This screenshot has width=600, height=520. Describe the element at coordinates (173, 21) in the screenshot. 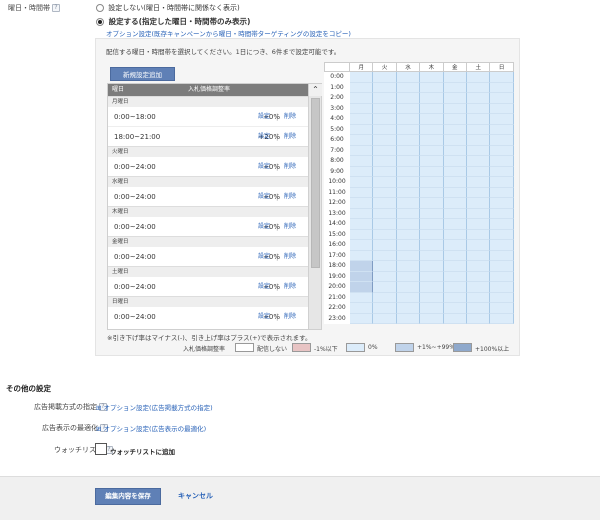

I see `radio-set: 設定する(指定した曜日・時間帯のみ表示)` at that location.